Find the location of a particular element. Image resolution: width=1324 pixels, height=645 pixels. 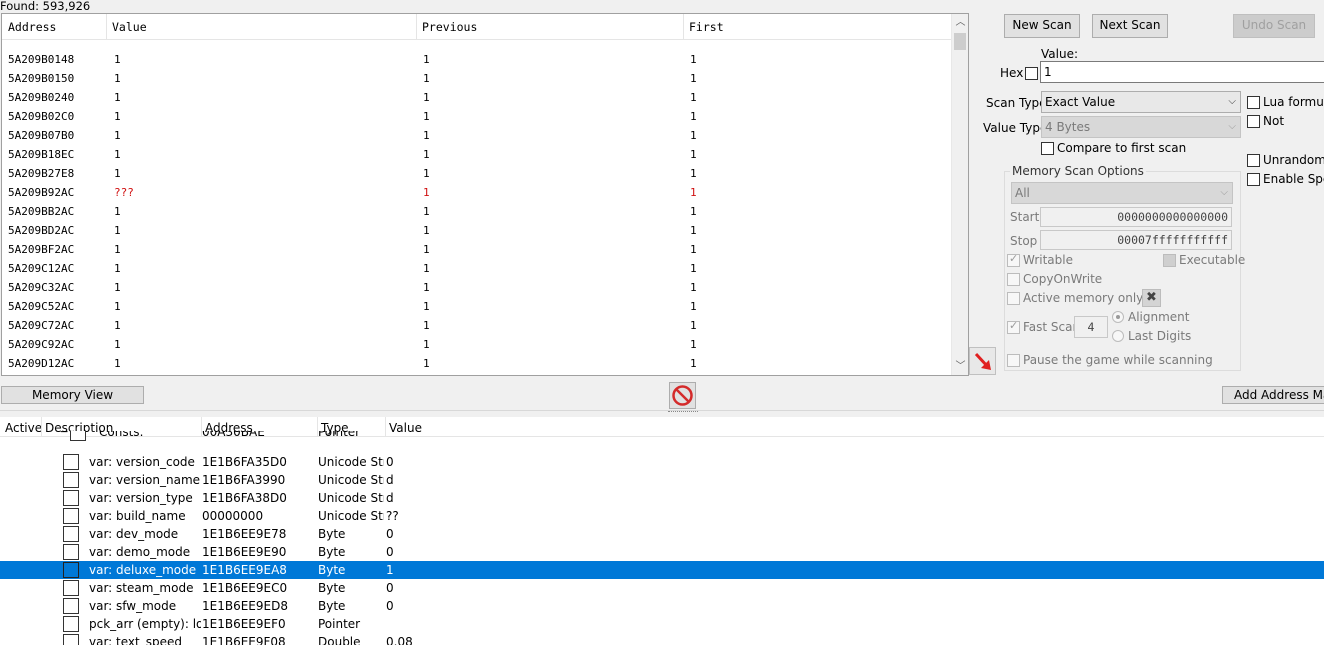

alignment-label: Alignment is located at coordinates (1159, 317).